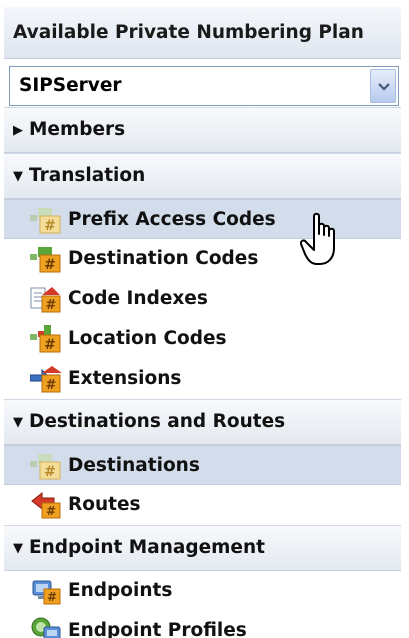 Image resolution: width=409 pixels, height=638 pixels. What do you see at coordinates (202, 505) in the screenshot?
I see `nav-item-routes: # Routes` at bounding box center [202, 505].